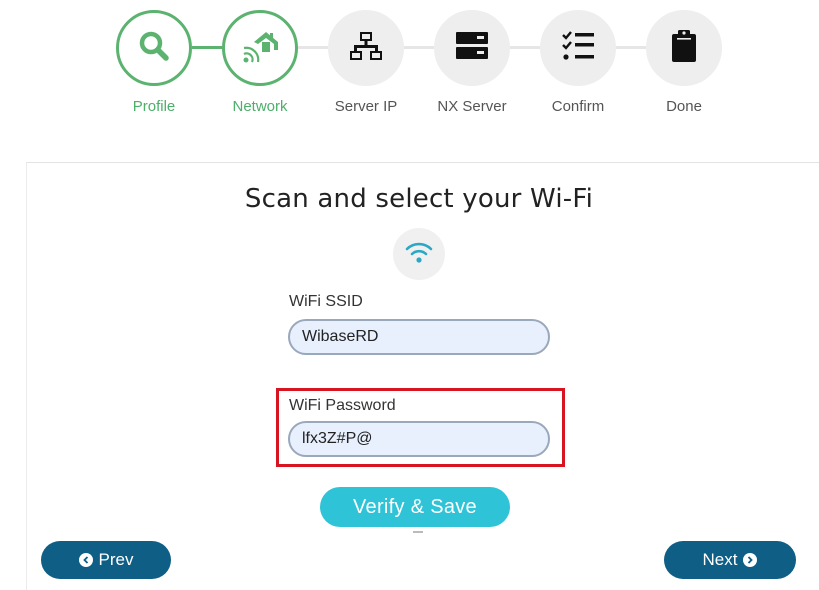 This screenshot has width=819, height=590. I want to click on server-icon, so click(472, 48).